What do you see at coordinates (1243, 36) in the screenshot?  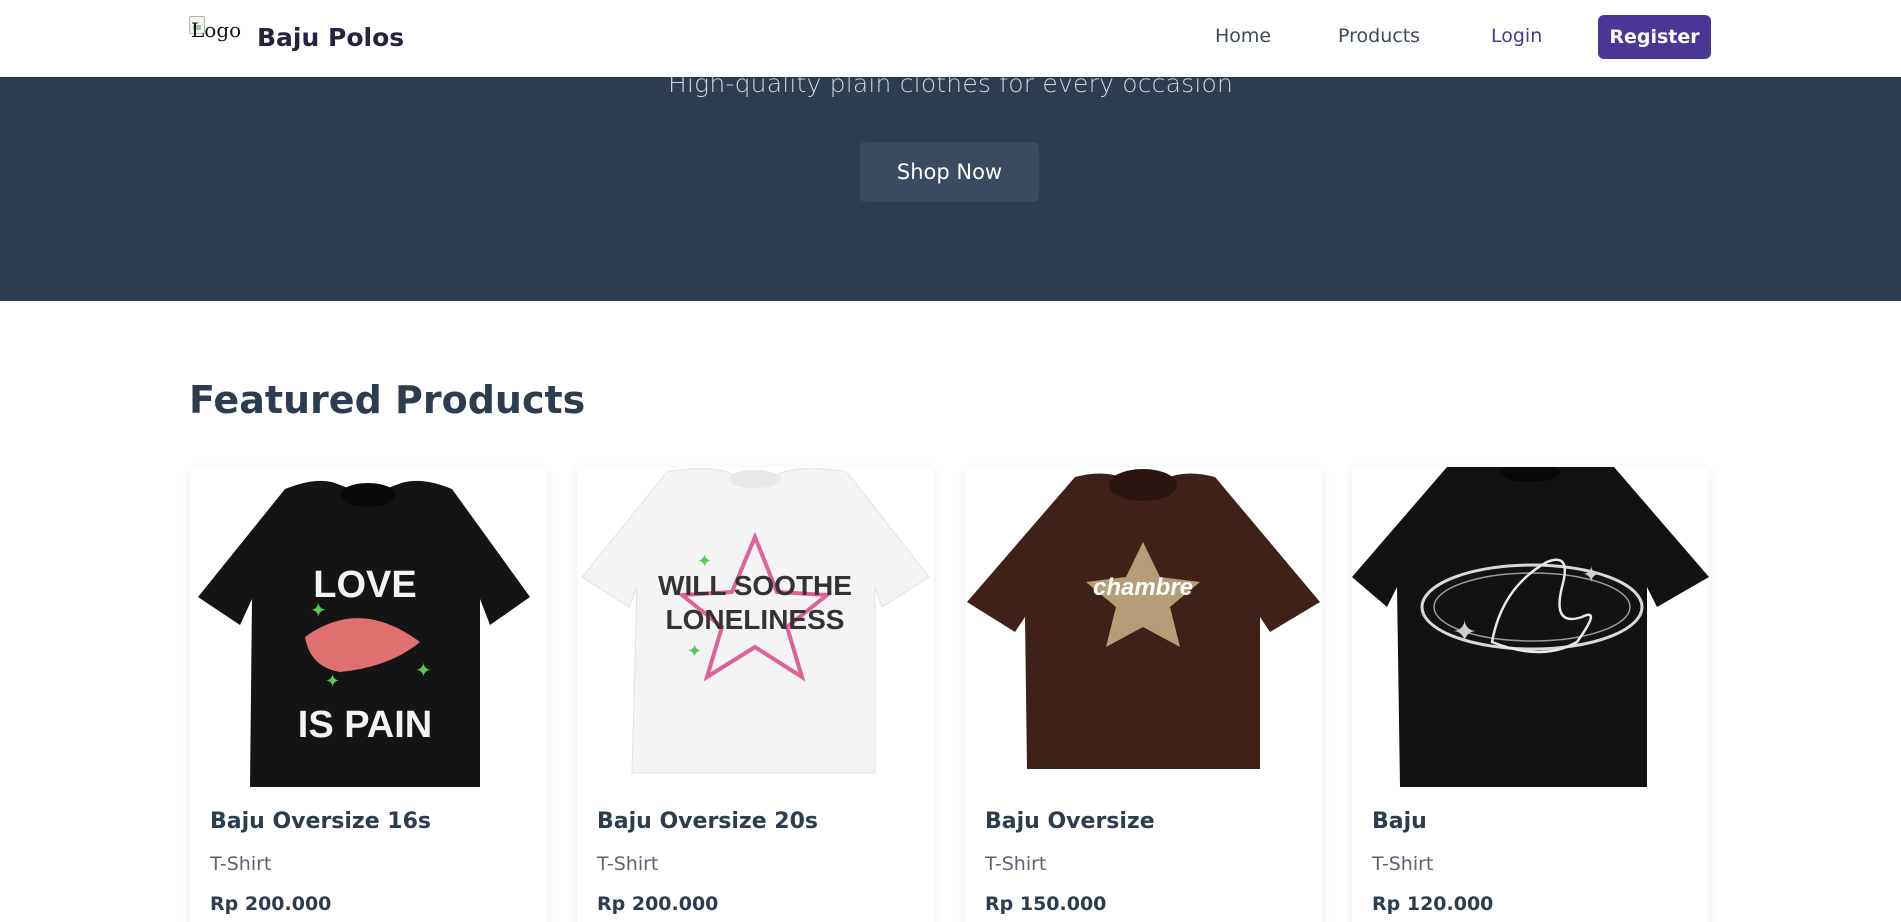 I see `nav-link-home: Home` at bounding box center [1243, 36].